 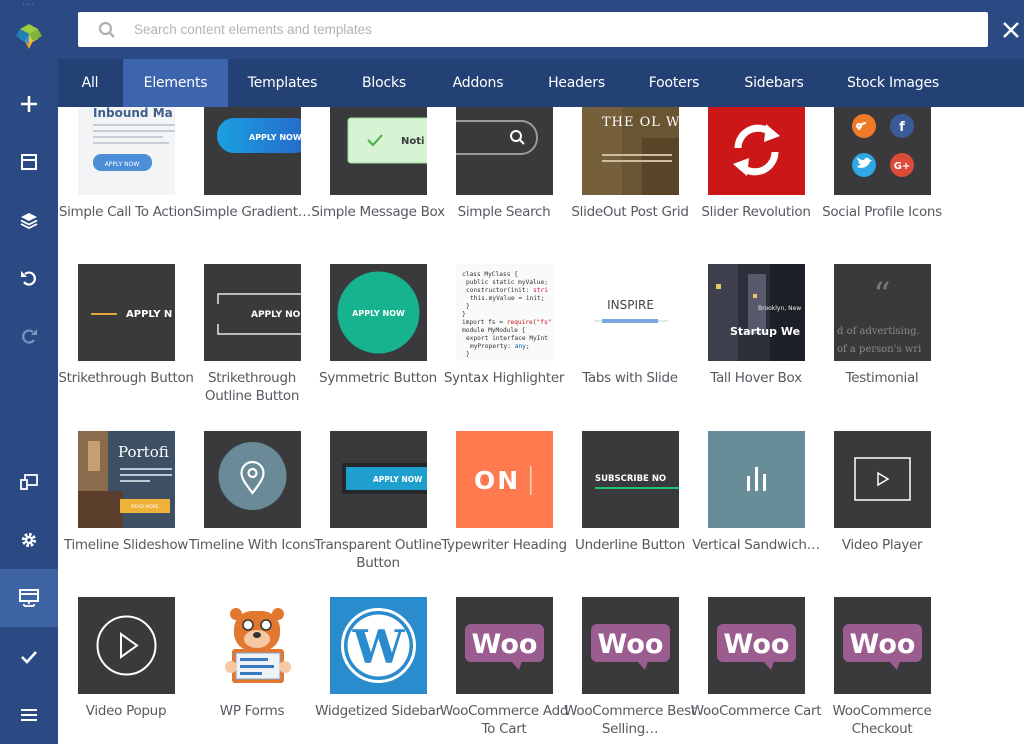 What do you see at coordinates (378, 711) in the screenshot?
I see `element-label: Widgetized Sidebar` at bounding box center [378, 711].